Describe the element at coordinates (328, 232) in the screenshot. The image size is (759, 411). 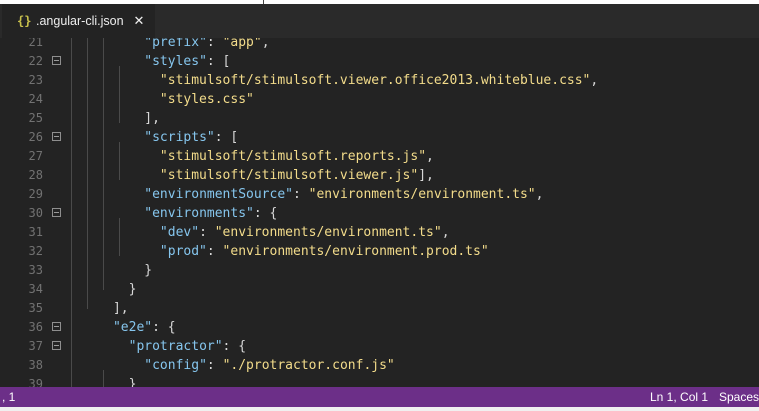
I see `json-string: "environments/environment.ts"` at that location.